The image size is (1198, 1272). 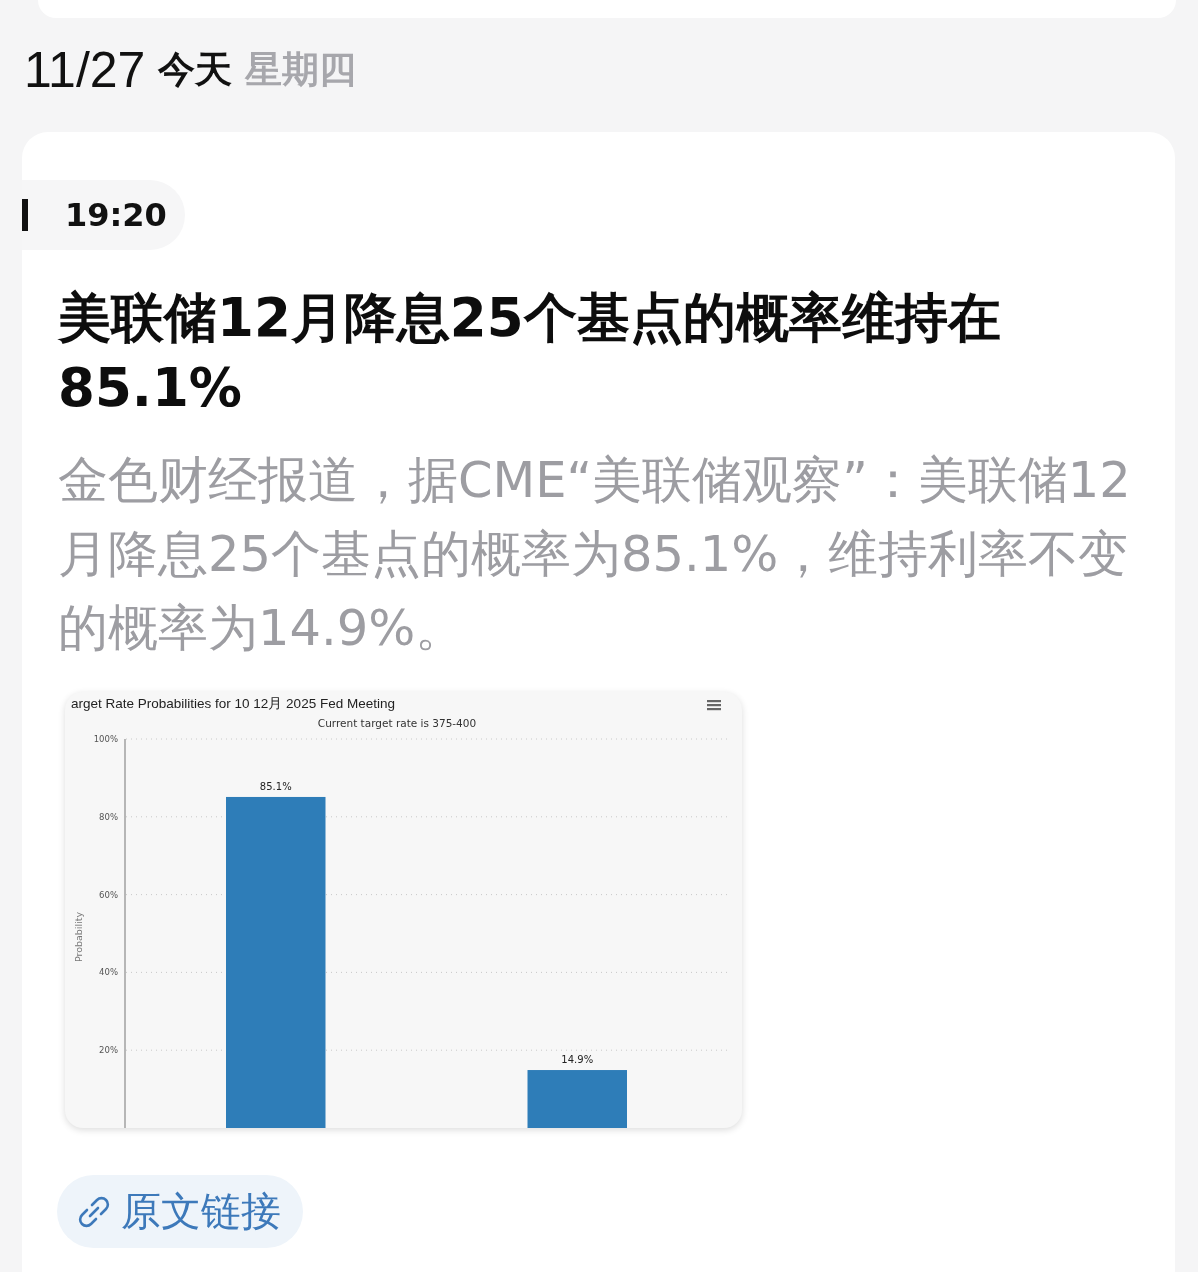 I want to click on bar-marker-icon, so click(x=25, y=215).